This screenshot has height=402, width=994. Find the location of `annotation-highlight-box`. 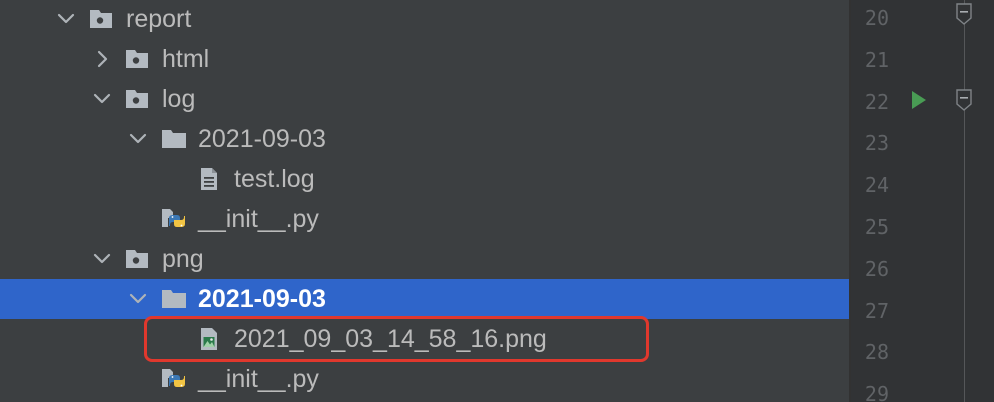

annotation-highlight-box is located at coordinates (396, 339).